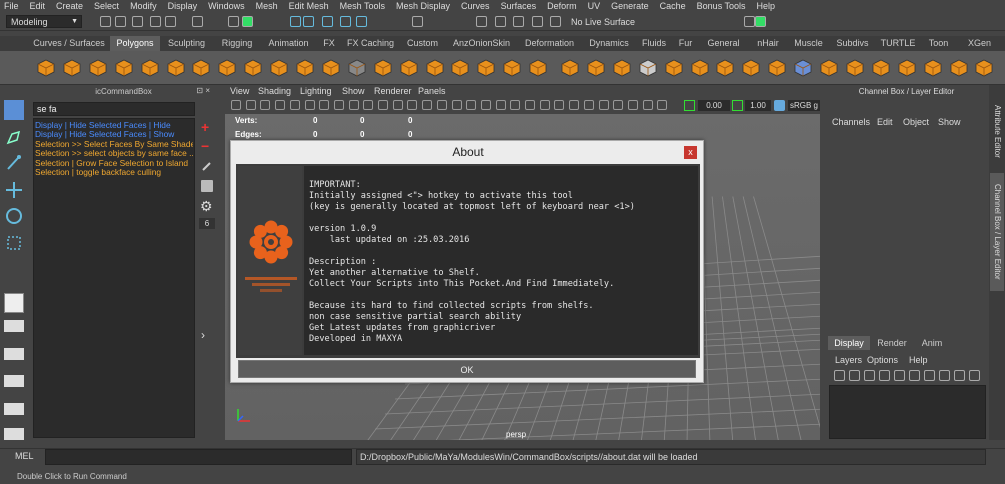  I want to click on viewport-tool-9-icon, so click(353, 105).